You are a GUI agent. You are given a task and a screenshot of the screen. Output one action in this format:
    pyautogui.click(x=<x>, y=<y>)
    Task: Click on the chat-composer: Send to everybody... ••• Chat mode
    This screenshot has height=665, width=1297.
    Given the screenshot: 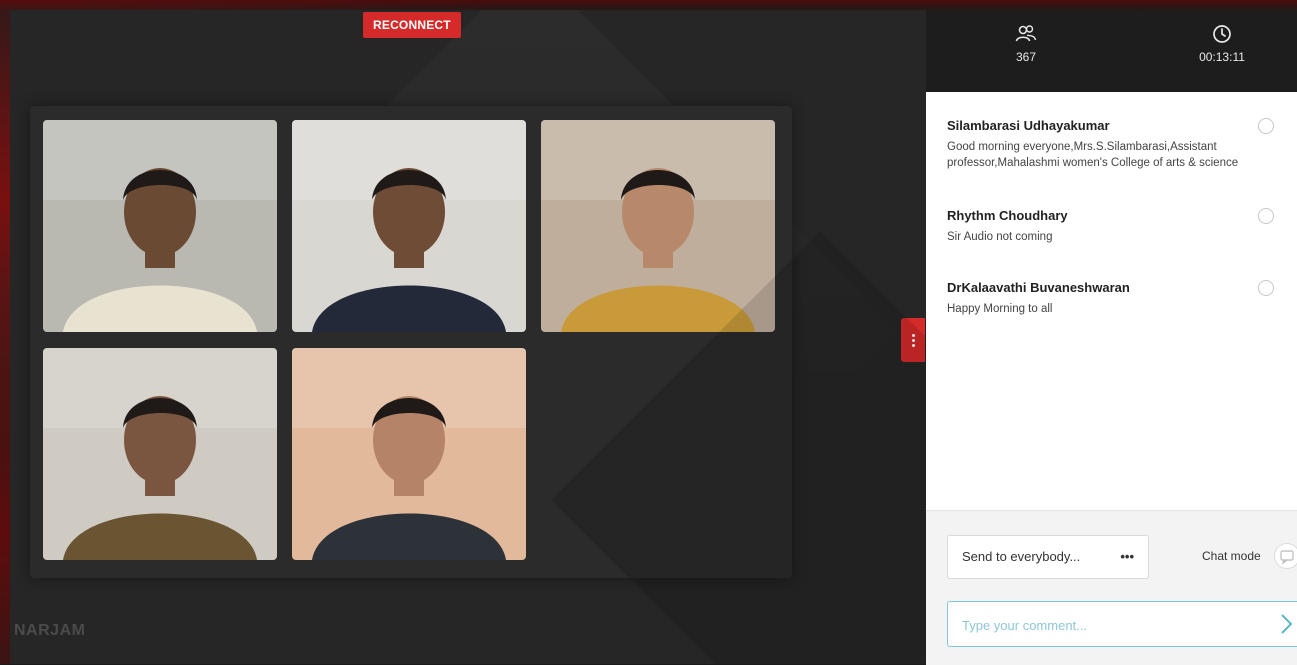 What is the action you would take?
    pyautogui.click(x=1111, y=587)
    